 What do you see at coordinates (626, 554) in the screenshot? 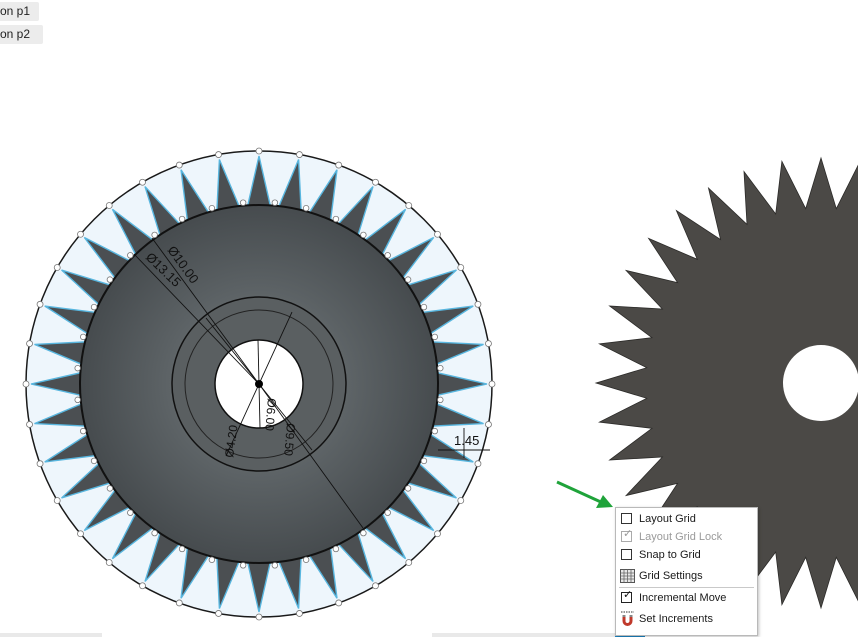
I see `snap-to-grid-checkbox` at bounding box center [626, 554].